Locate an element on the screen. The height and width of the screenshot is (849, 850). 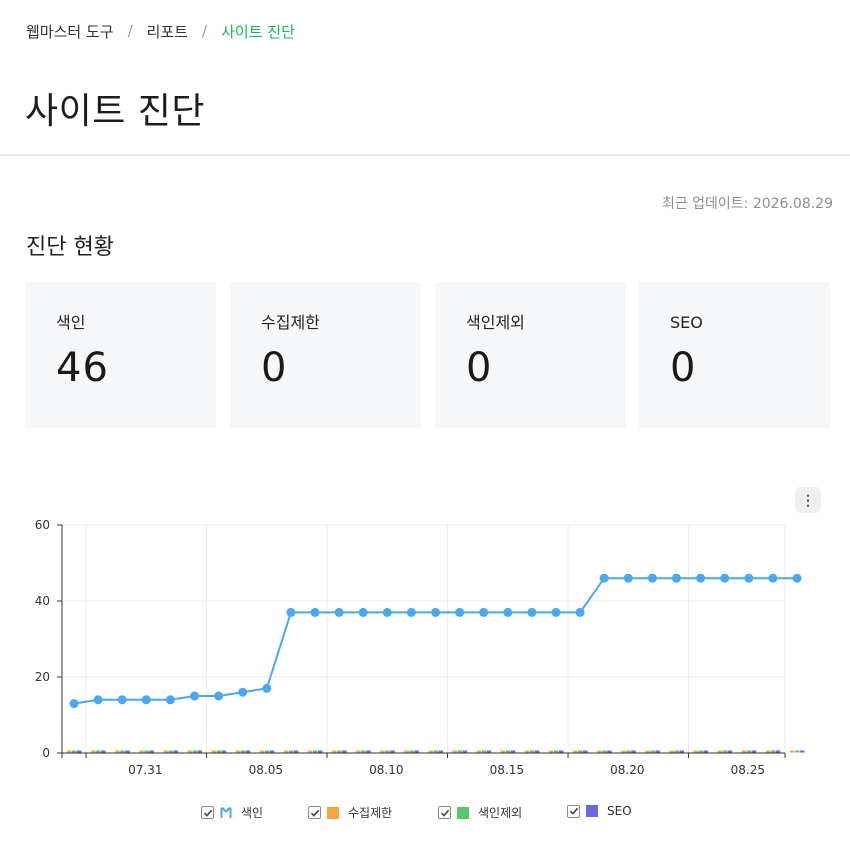
legend-item-index: 색인 is located at coordinates (232, 812).